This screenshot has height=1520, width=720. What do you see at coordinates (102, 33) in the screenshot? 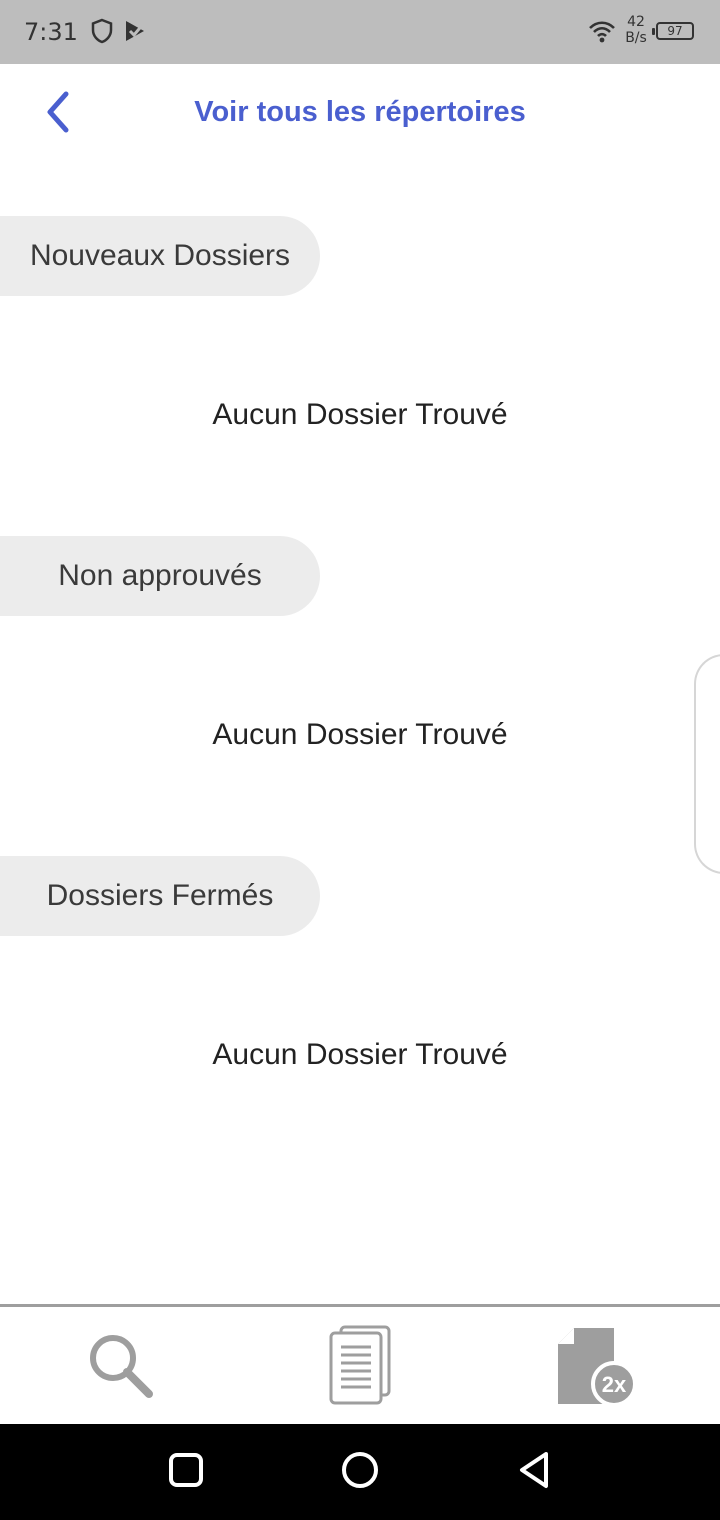
I see `shield-icon` at bounding box center [102, 33].